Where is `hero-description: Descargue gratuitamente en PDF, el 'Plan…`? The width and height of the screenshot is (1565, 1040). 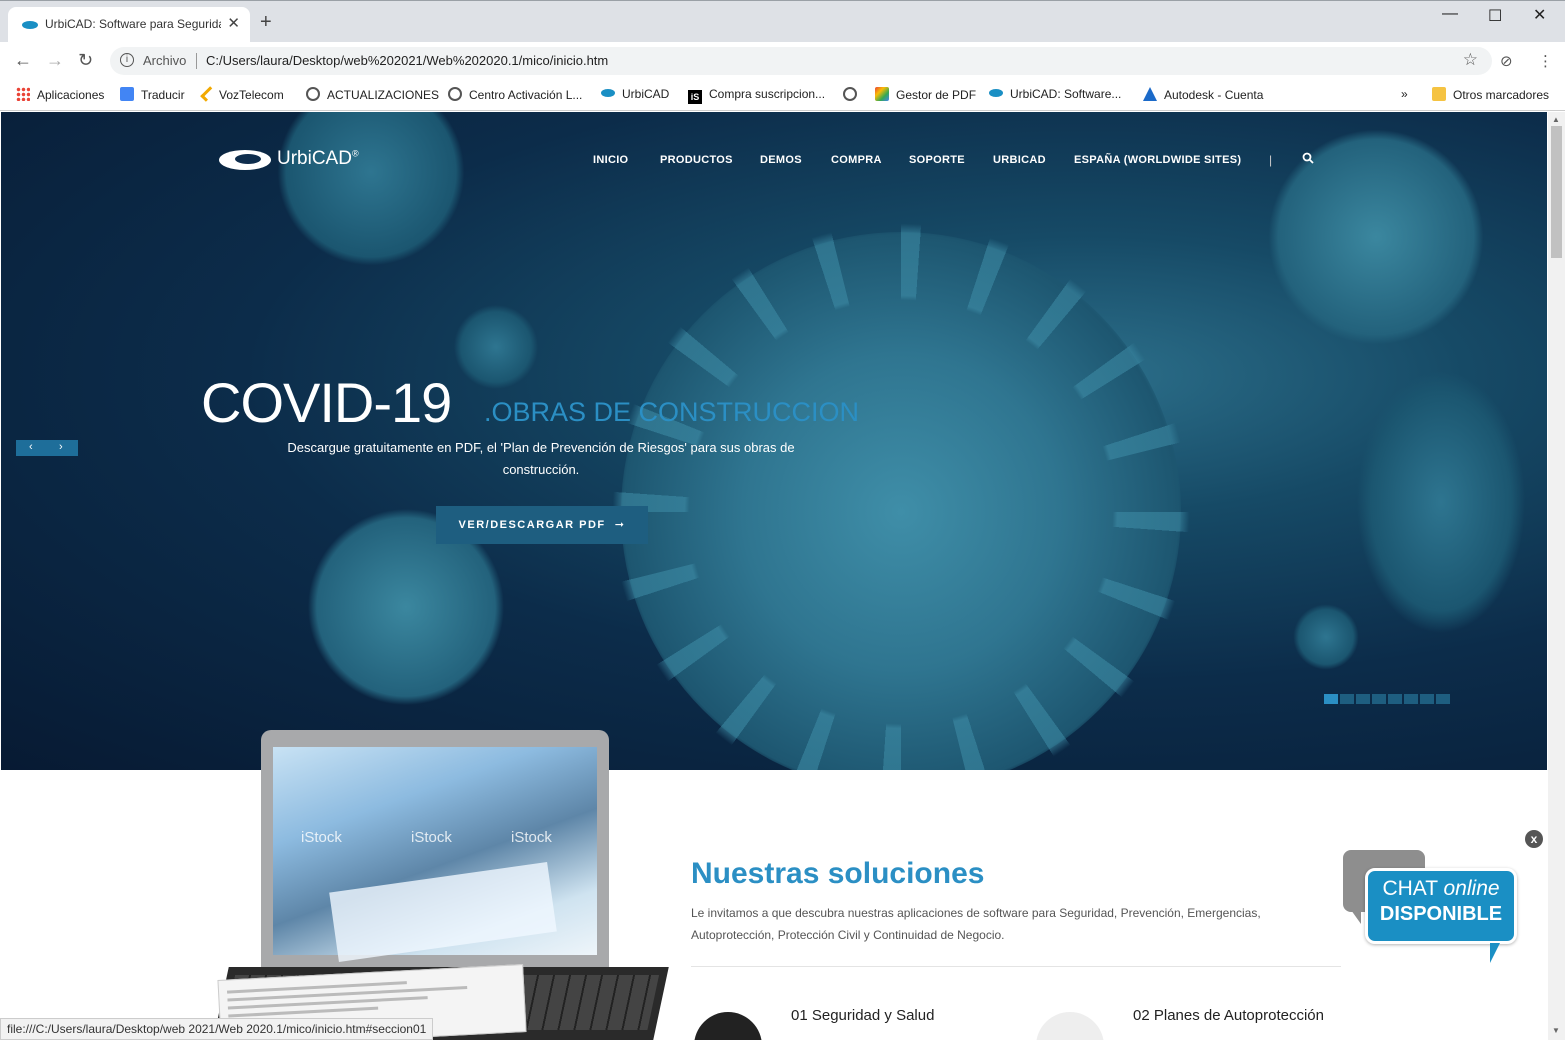
hero-description: Descargue gratuitamente en PDF, el 'Plan… is located at coordinates (541, 458).